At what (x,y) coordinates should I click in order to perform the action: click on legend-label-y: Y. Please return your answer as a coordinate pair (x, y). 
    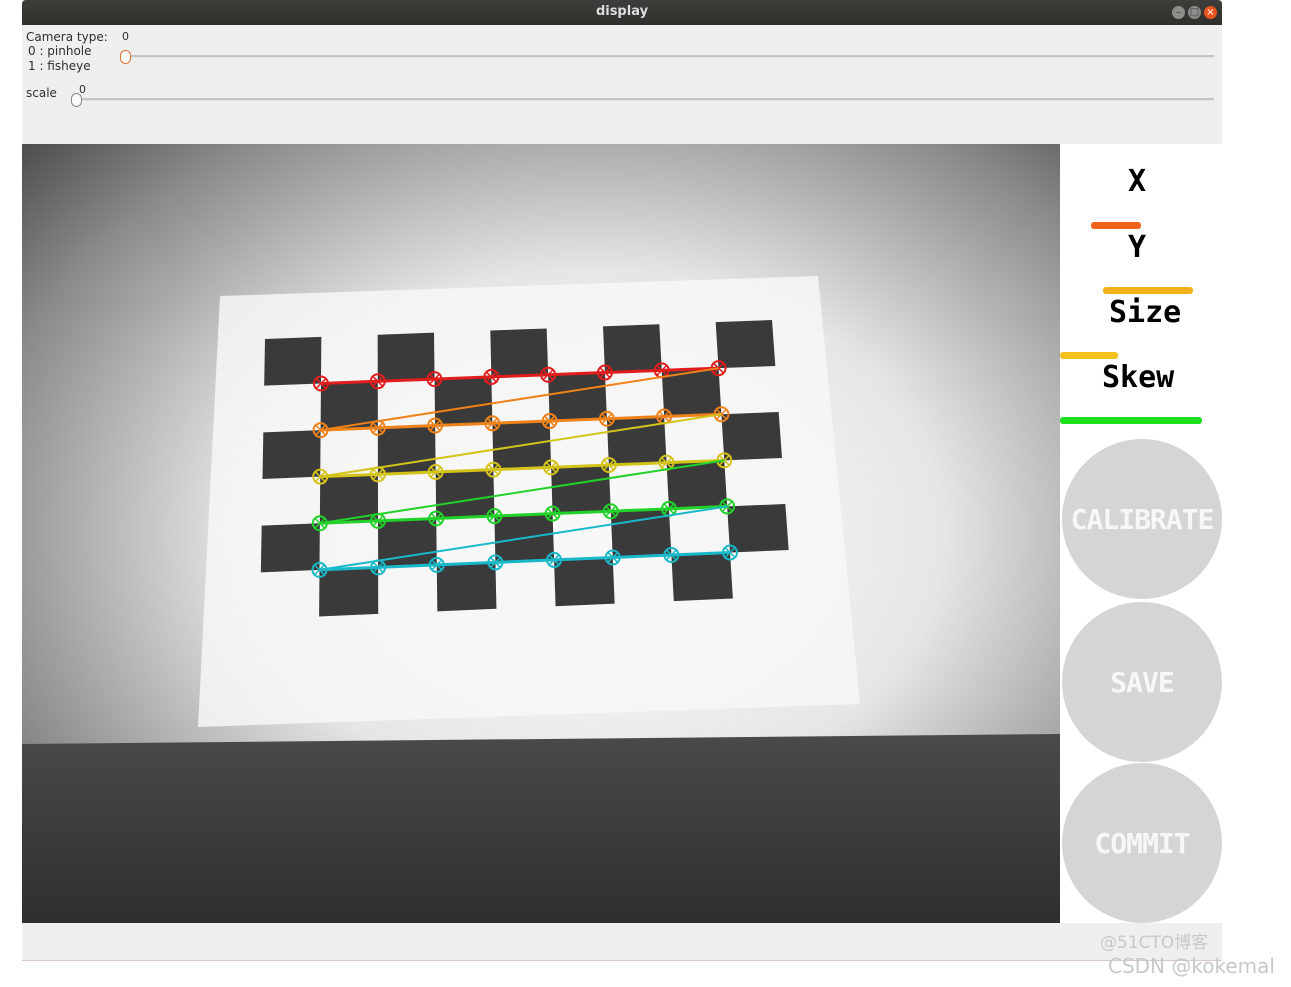
    Looking at the image, I should click on (1137, 247).